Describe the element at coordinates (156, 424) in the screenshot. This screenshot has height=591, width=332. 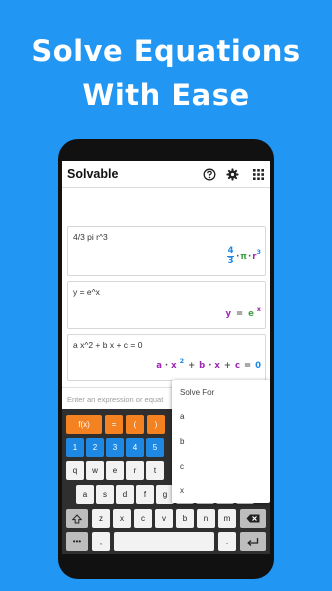
I see `key-close-paren: )` at that location.